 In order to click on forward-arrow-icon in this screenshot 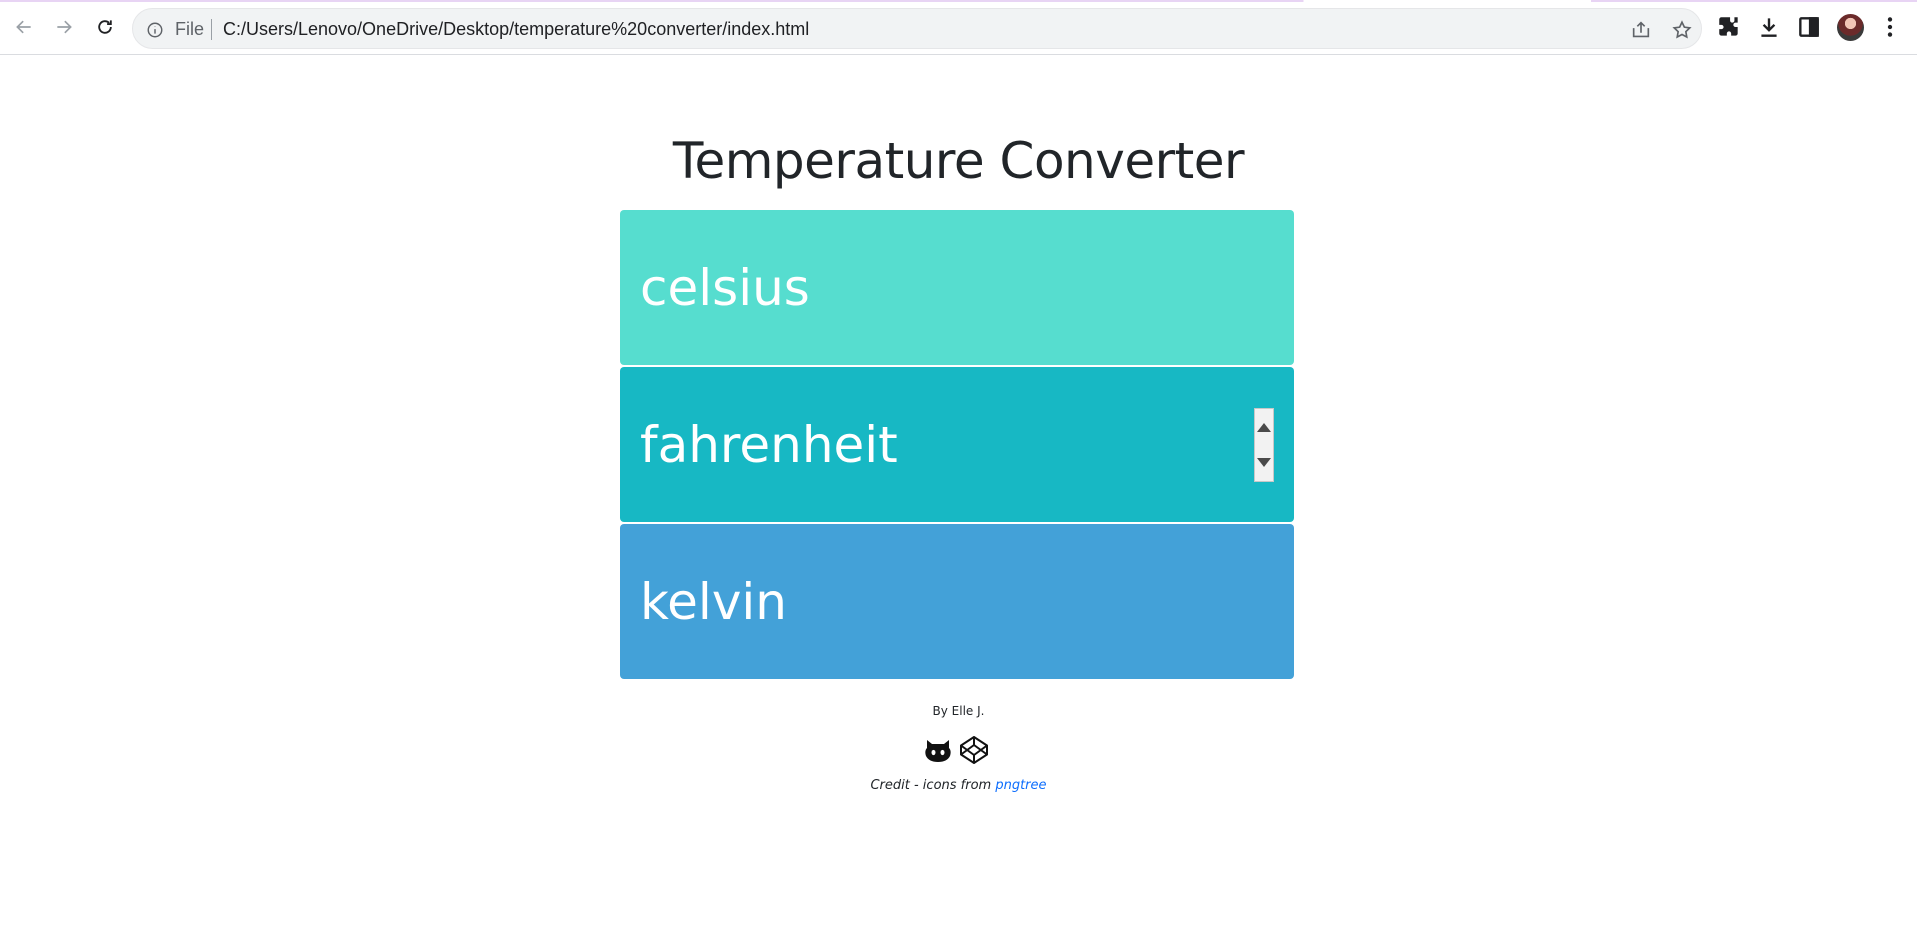, I will do `click(64, 27)`.